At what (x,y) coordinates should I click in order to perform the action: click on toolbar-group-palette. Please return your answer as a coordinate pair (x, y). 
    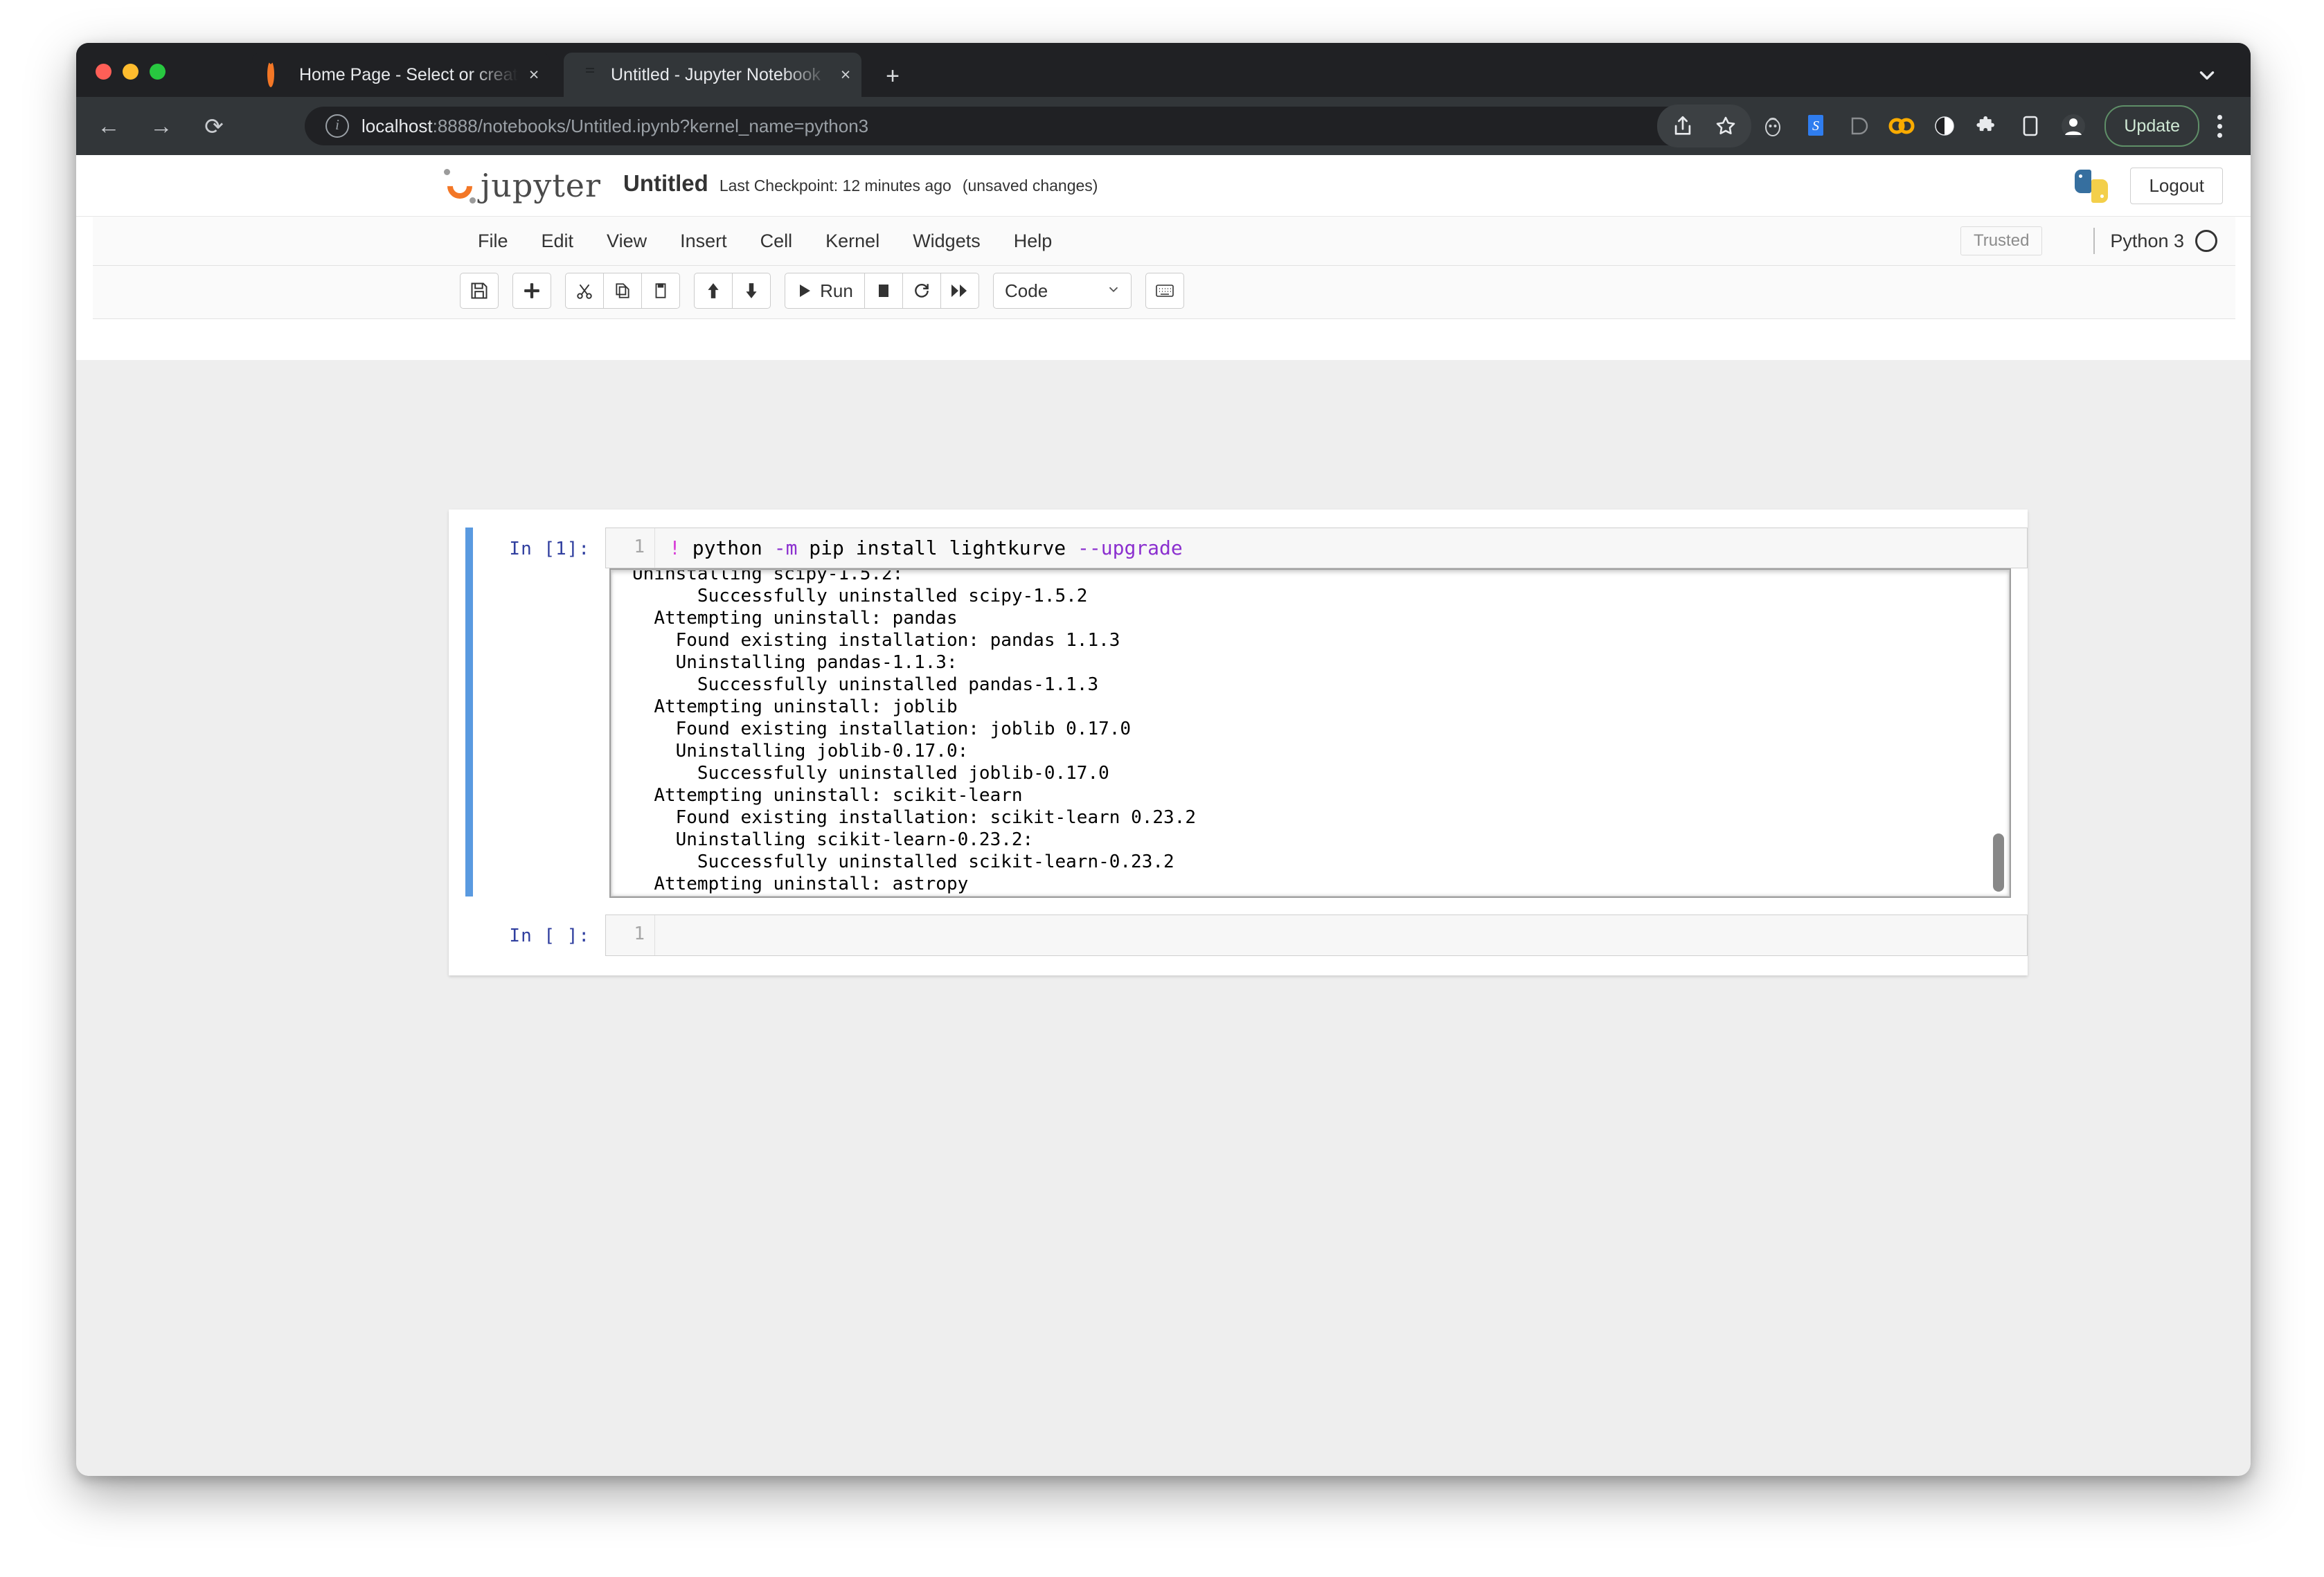
    Looking at the image, I should click on (1164, 291).